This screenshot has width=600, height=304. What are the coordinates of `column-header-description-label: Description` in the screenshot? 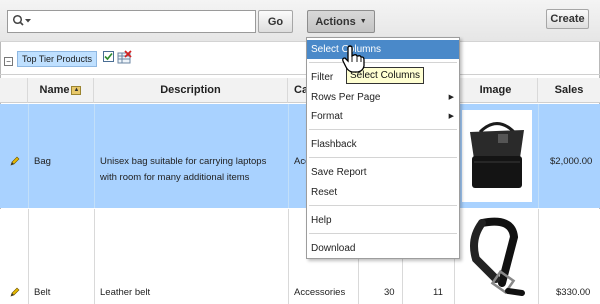 It's located at (190, 90).